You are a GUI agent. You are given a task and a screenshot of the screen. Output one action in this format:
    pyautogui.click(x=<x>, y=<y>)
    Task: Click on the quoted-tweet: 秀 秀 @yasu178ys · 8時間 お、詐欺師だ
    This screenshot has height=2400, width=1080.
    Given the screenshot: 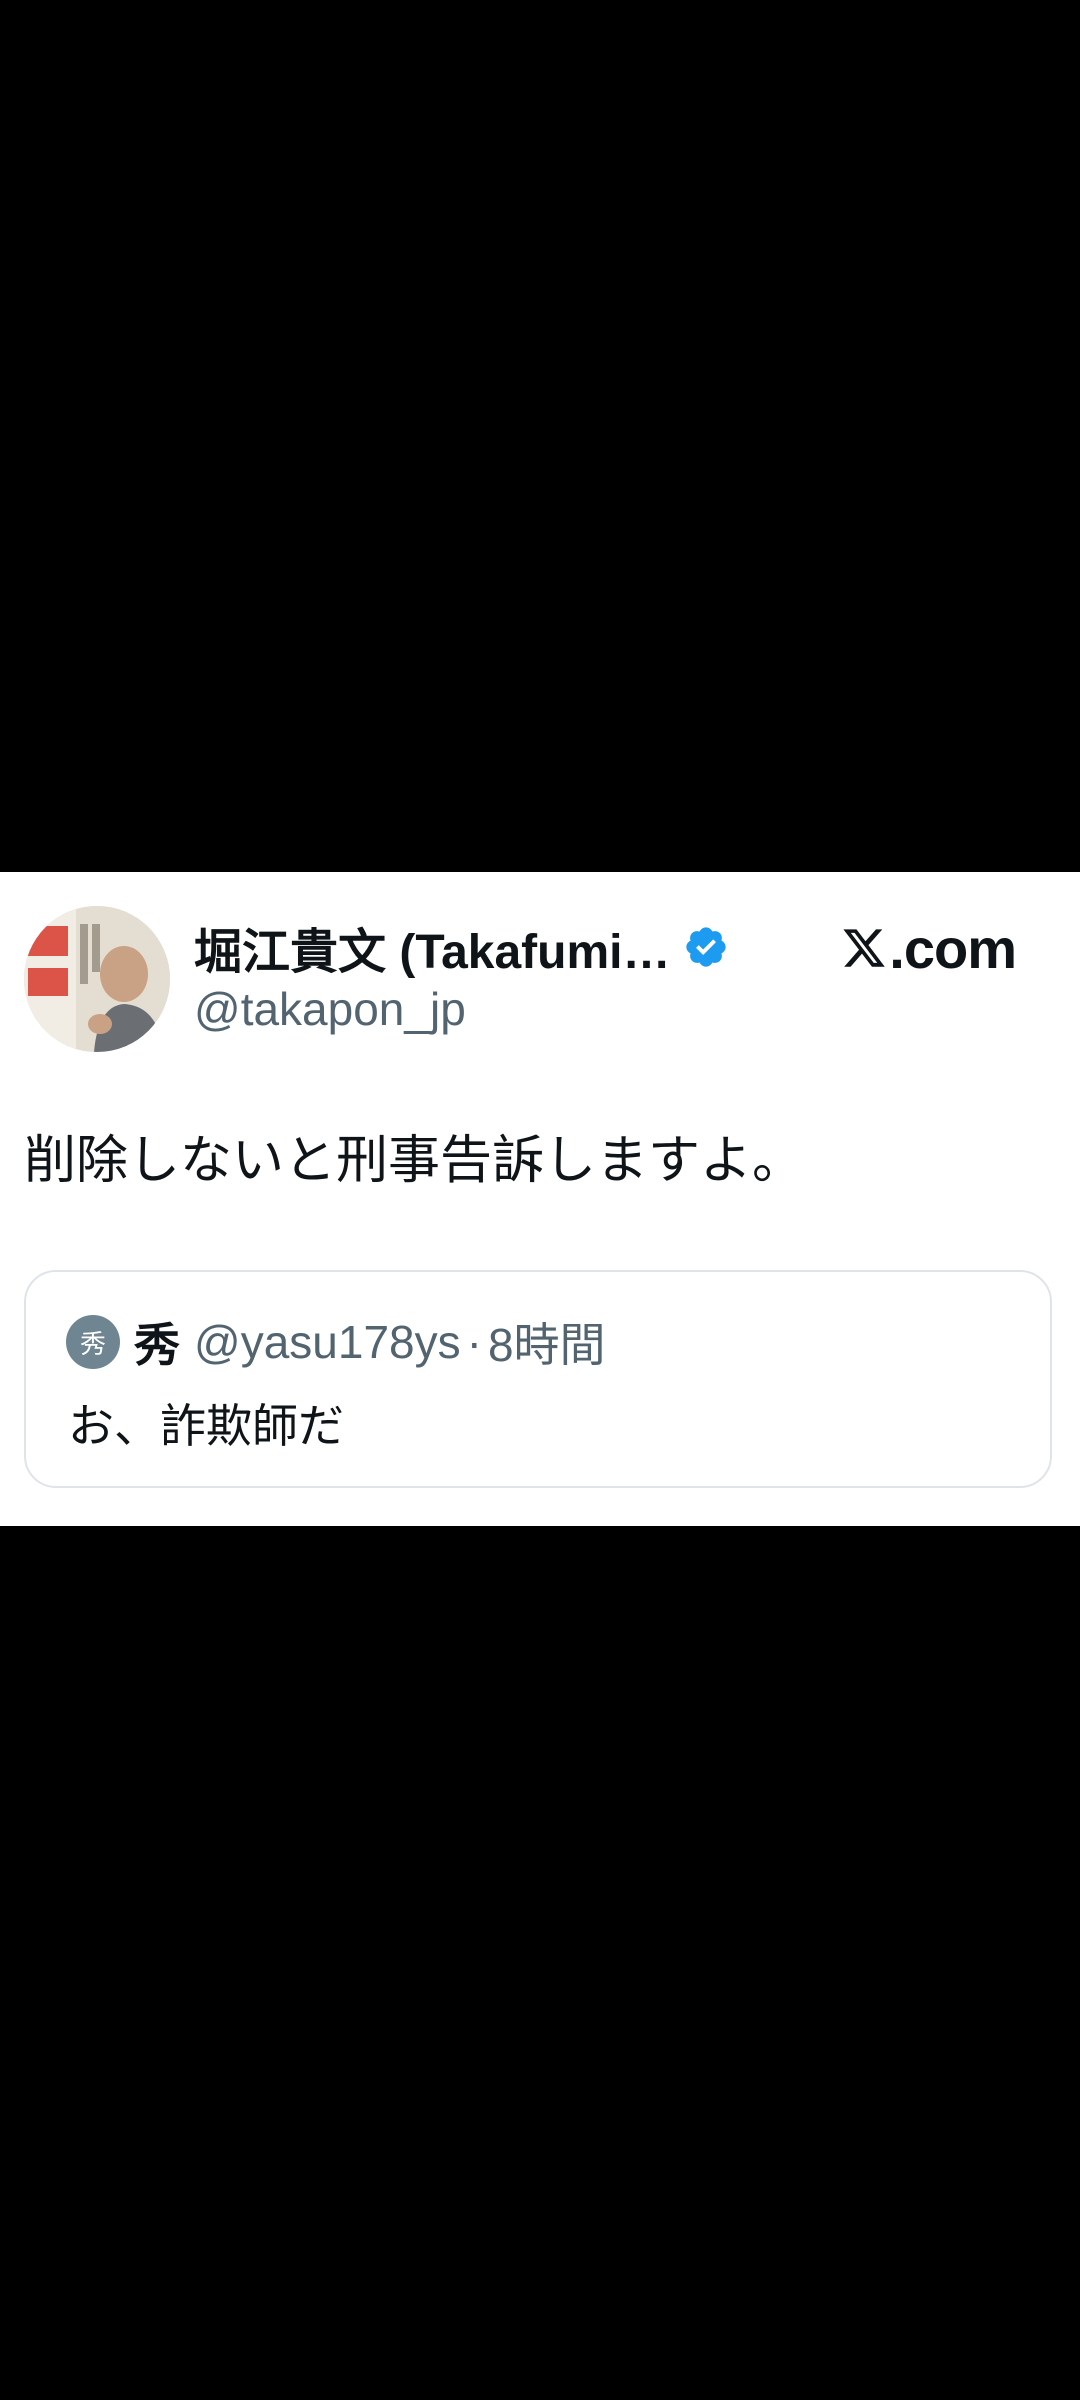 What is the action you would take?
    pyautogui.click(x=538, y=1379)
    